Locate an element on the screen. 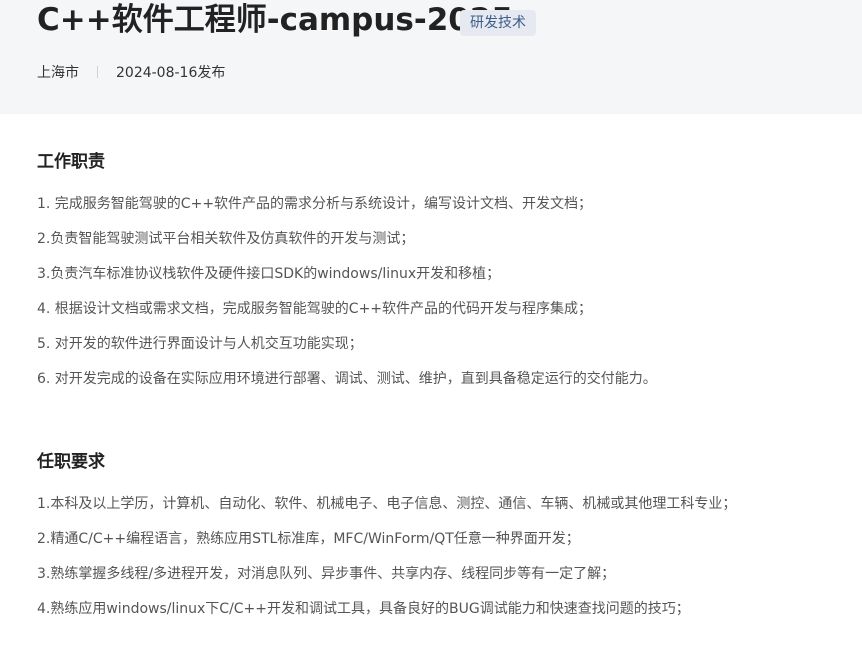 The width and height of the screenshot is (862, 645). responsibilities-heading: 工作职责 is located at coordinates (71, 162).